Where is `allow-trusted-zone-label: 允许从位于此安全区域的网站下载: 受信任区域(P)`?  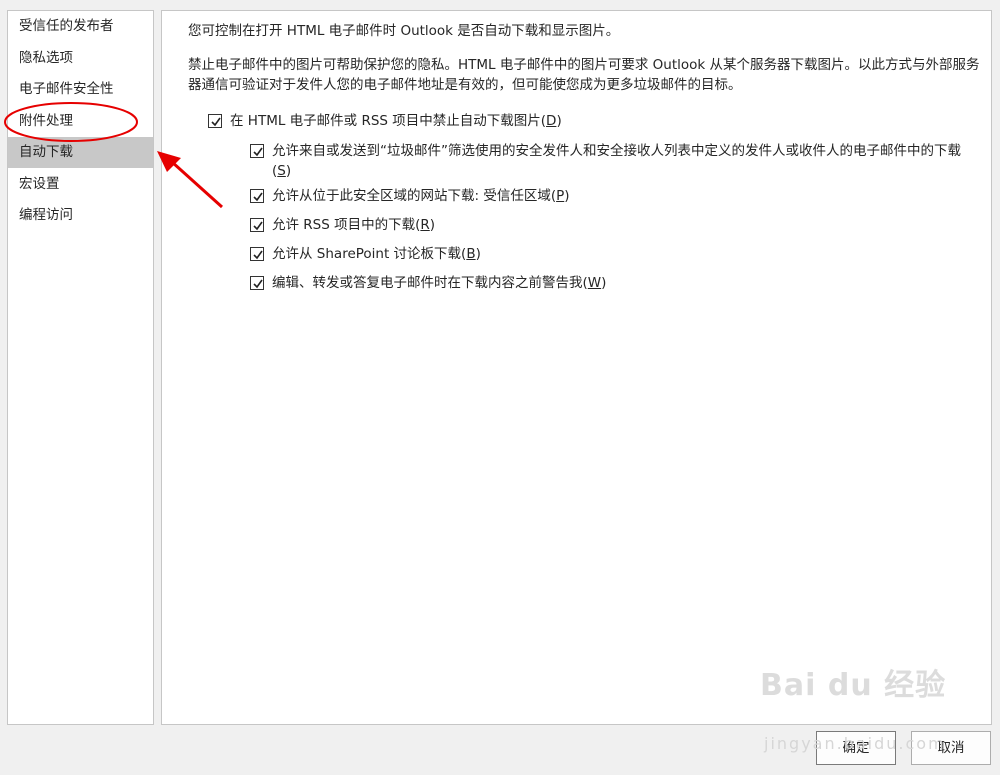
allow-trusted-zone-label: 允许从位于此安全区域的网站下载: 受信任区域(P) is located at coordinates (421, 196).